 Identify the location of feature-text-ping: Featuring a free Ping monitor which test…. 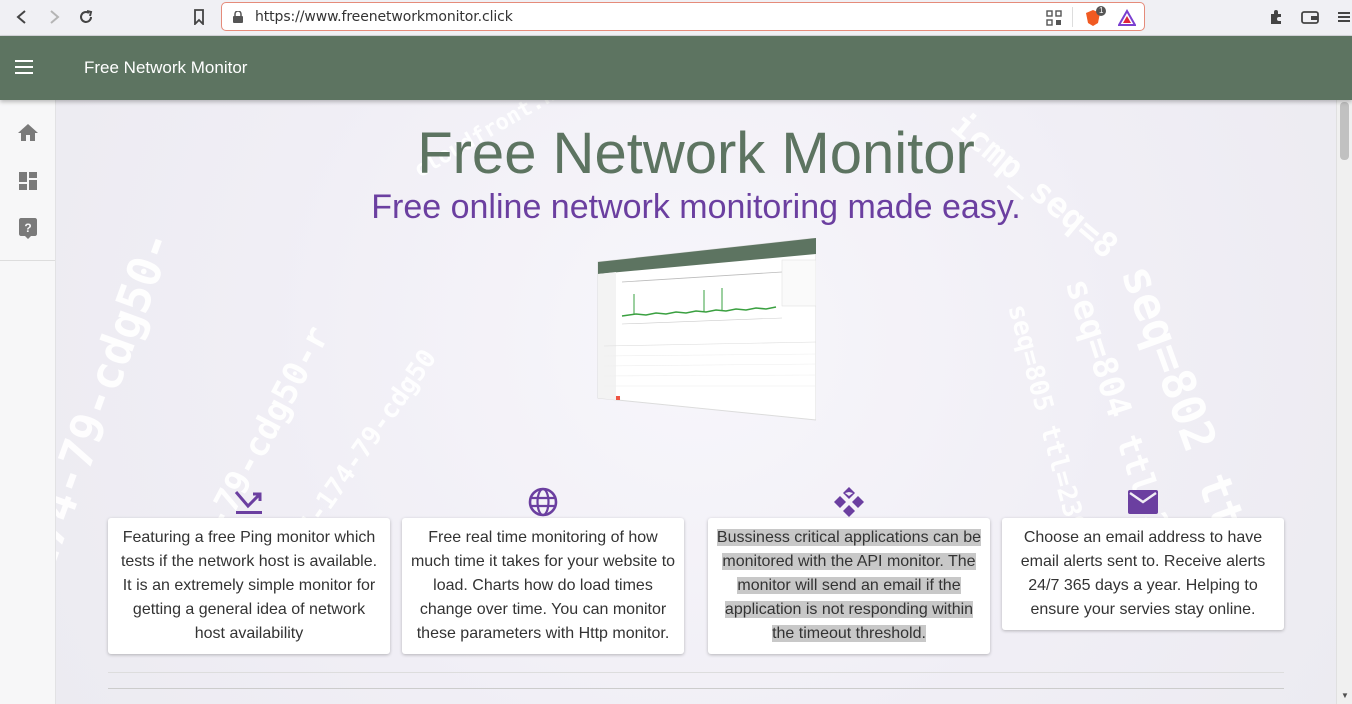
(249, 585).